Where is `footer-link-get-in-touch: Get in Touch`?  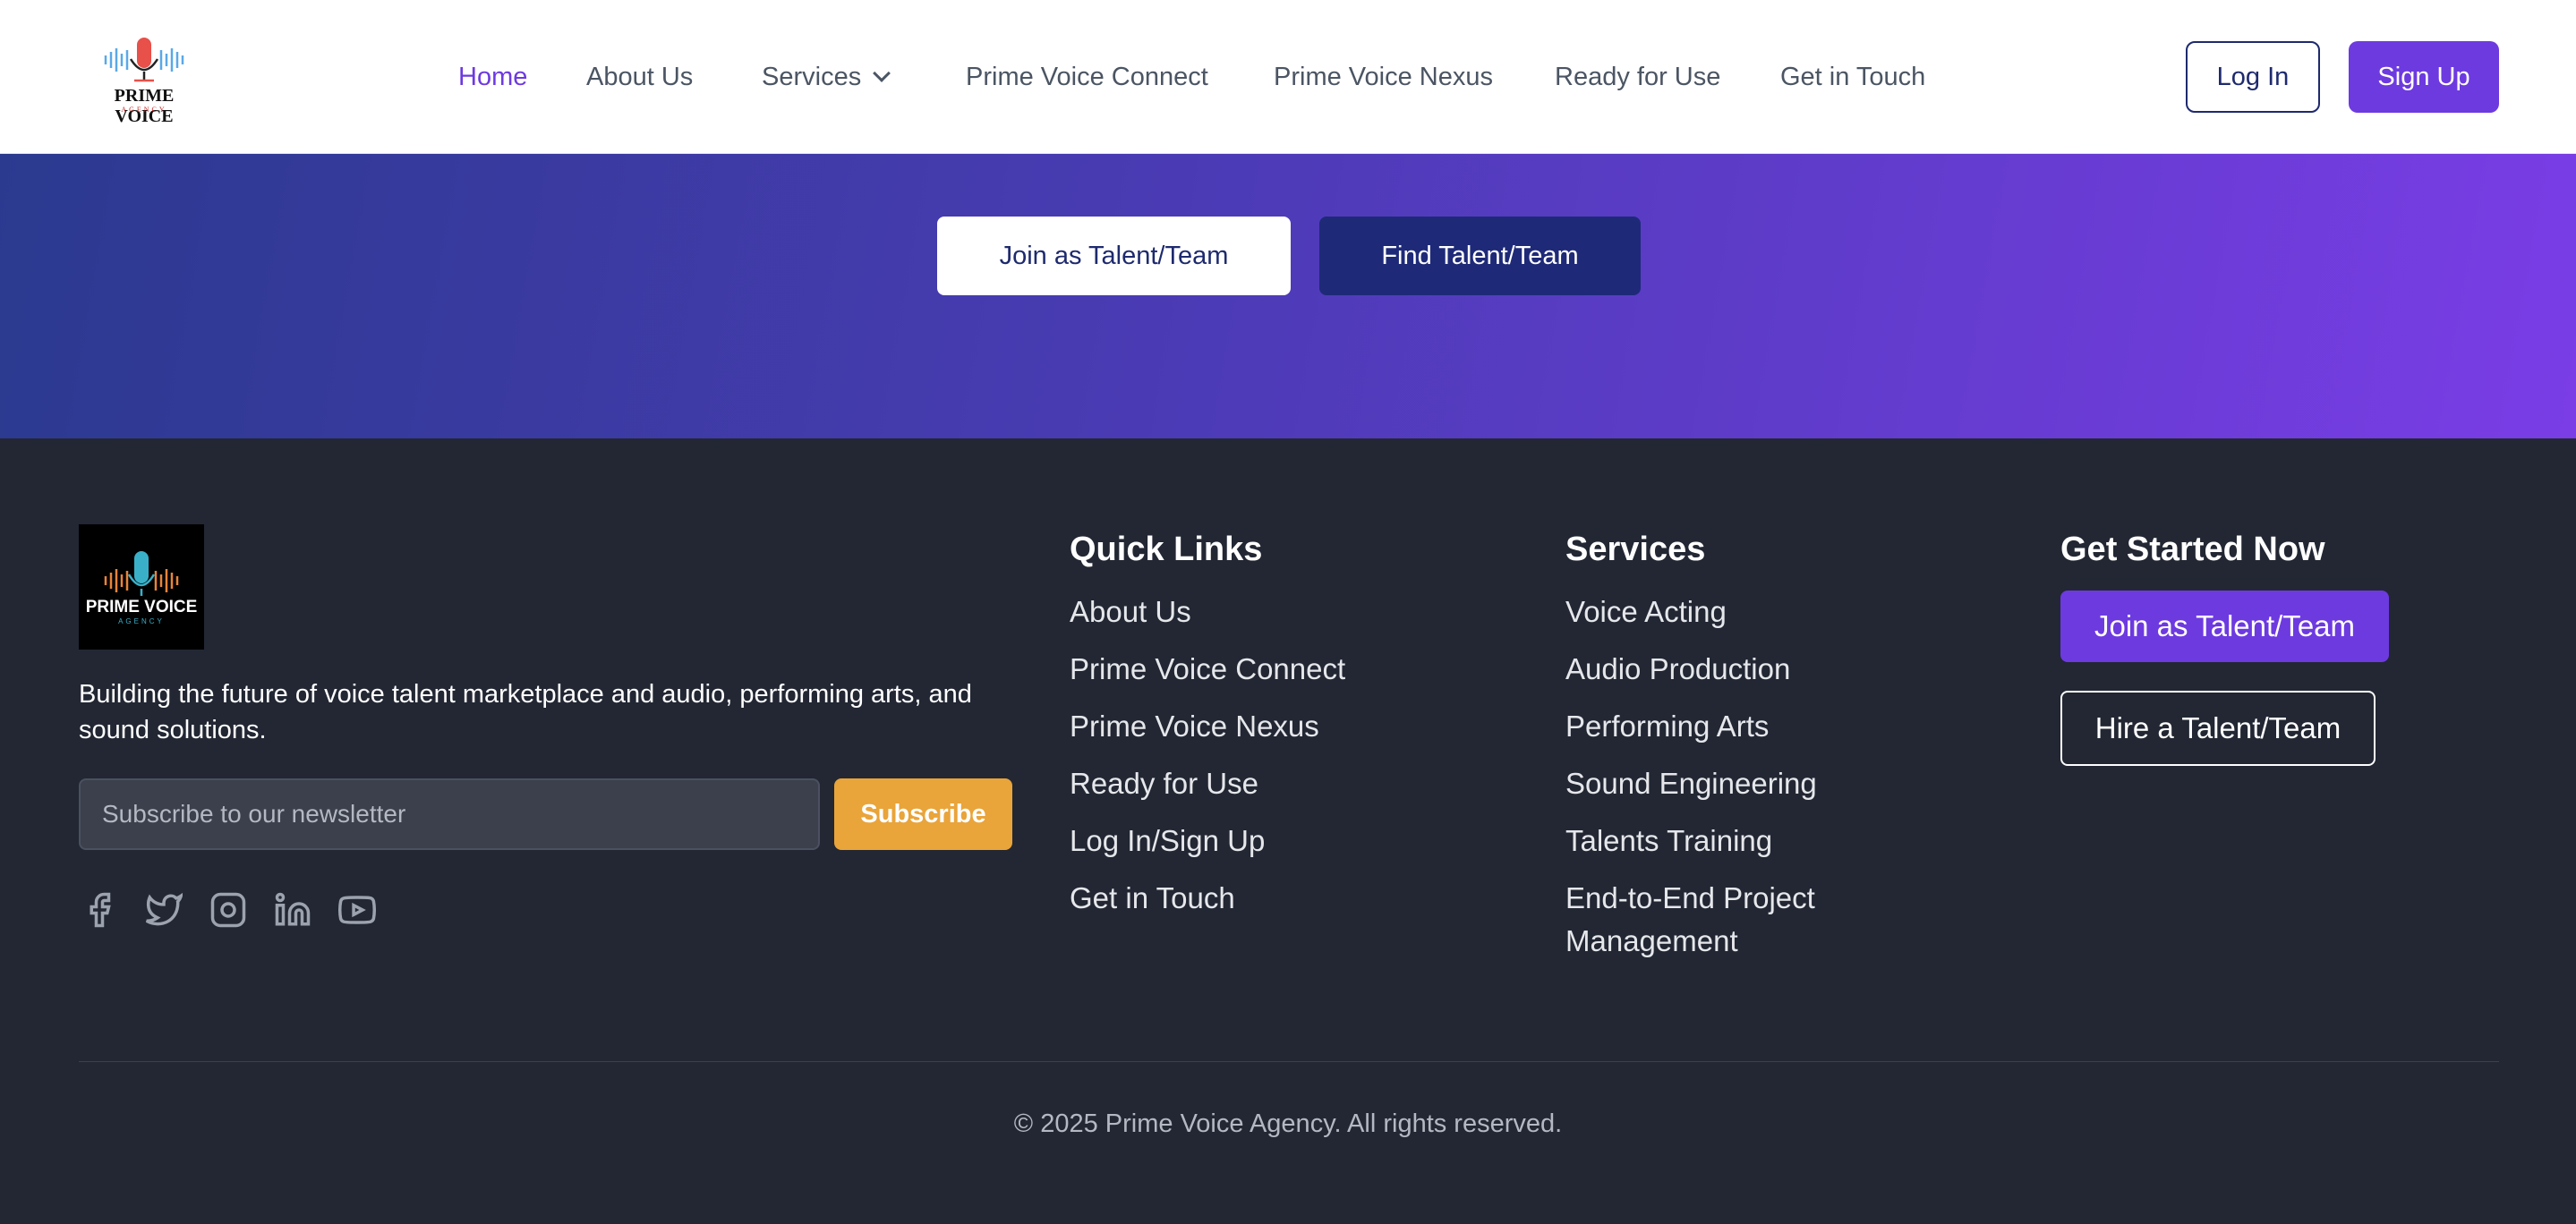 footer-link-get-in-touch: Get in Touch is located at coordinates (1207, 898).